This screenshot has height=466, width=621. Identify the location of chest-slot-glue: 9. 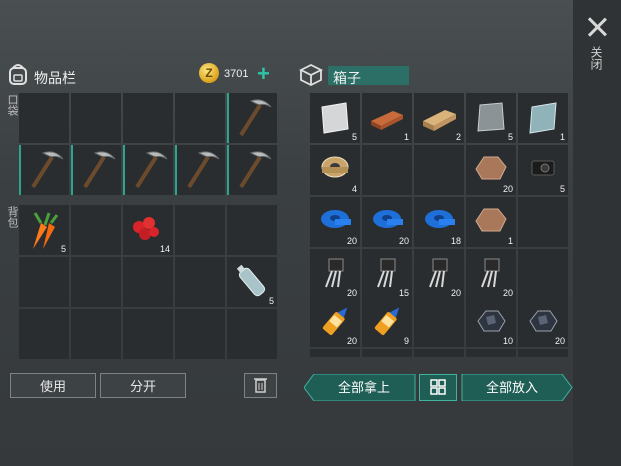
(387, 322).